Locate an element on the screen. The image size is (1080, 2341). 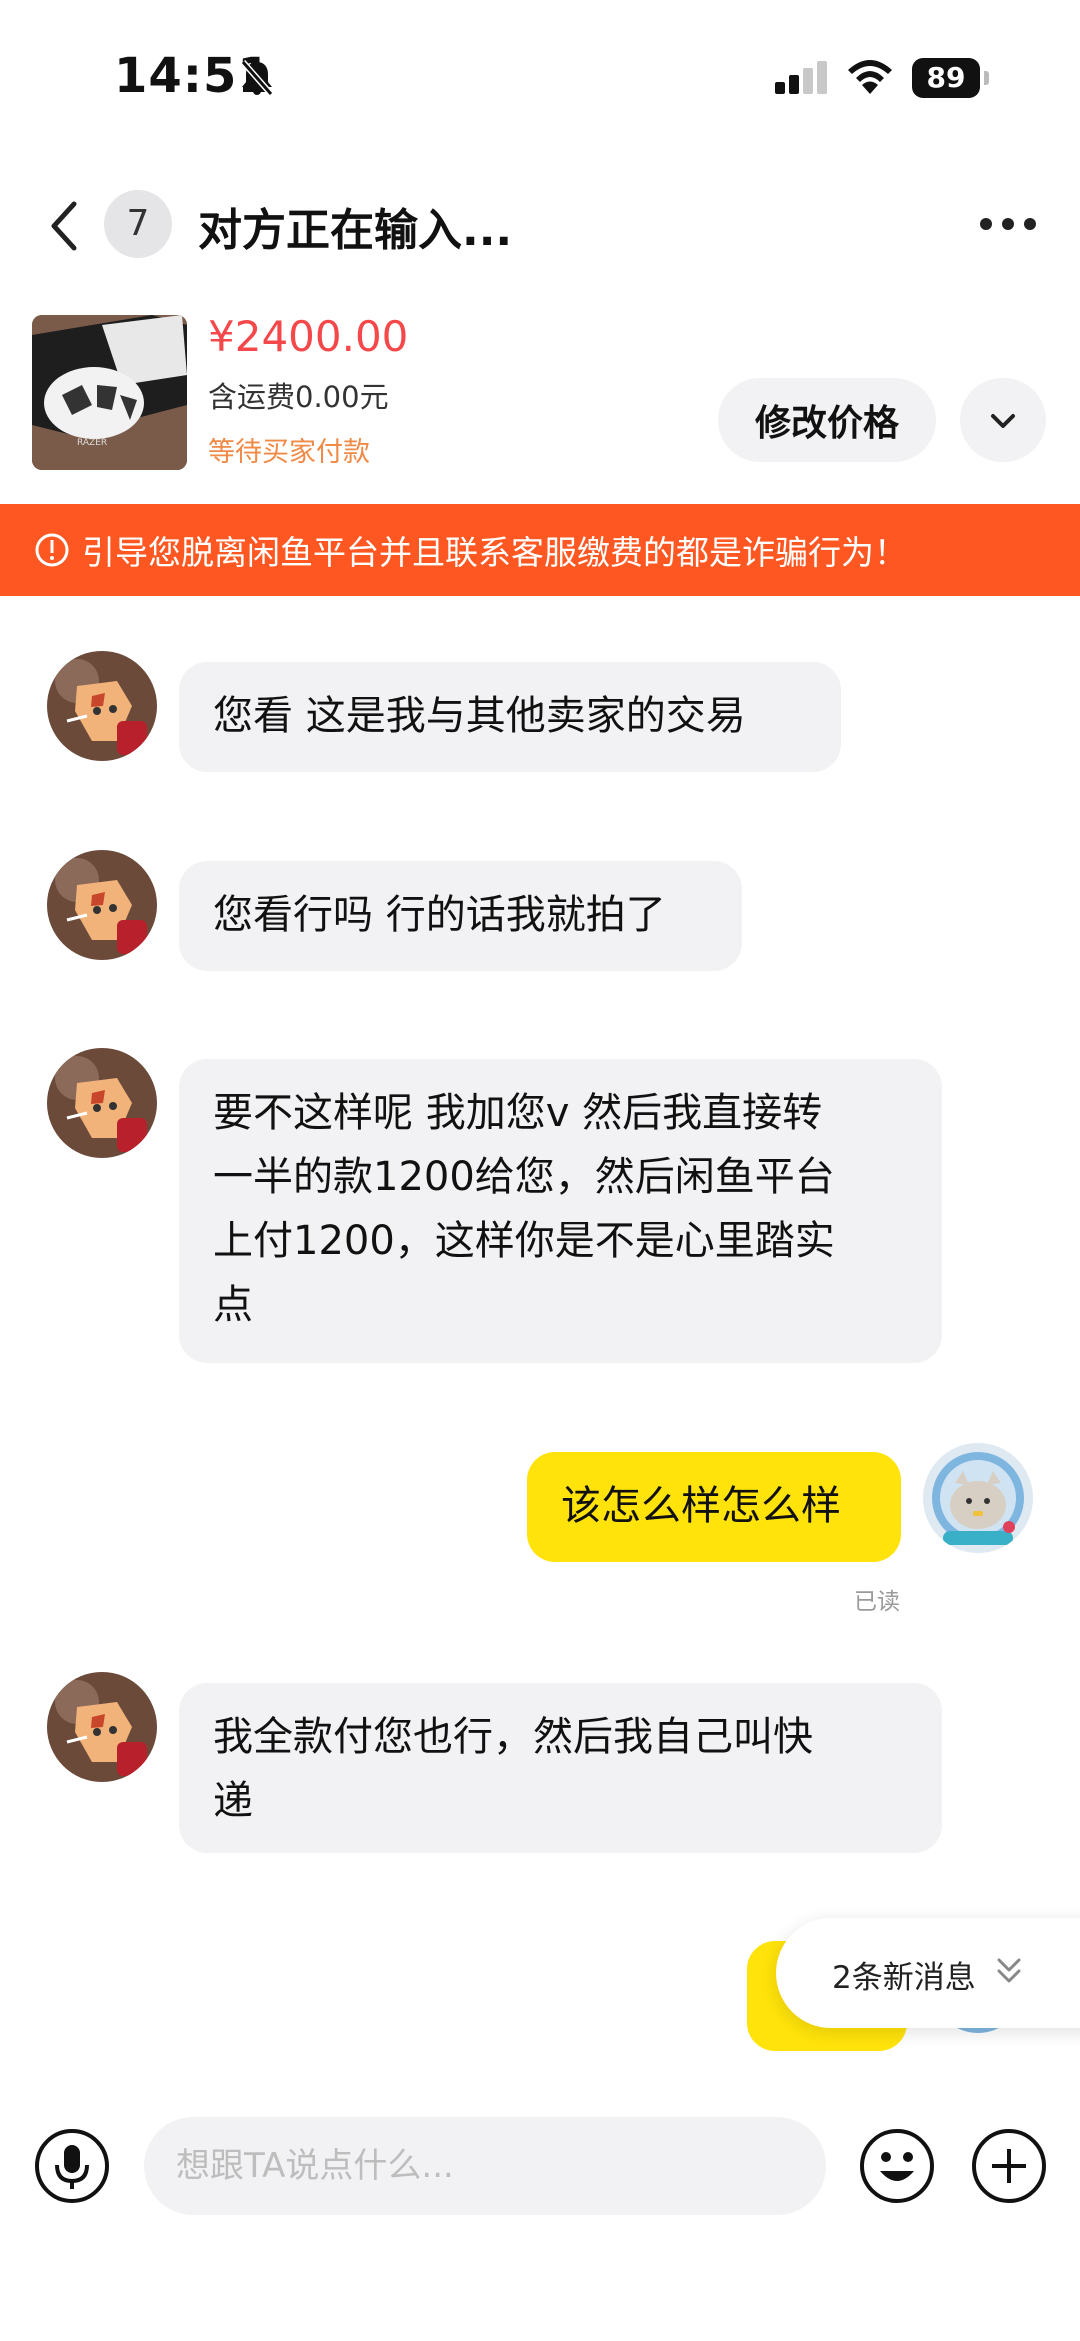
message-line: 递 is located at coordinates (233, 1801).